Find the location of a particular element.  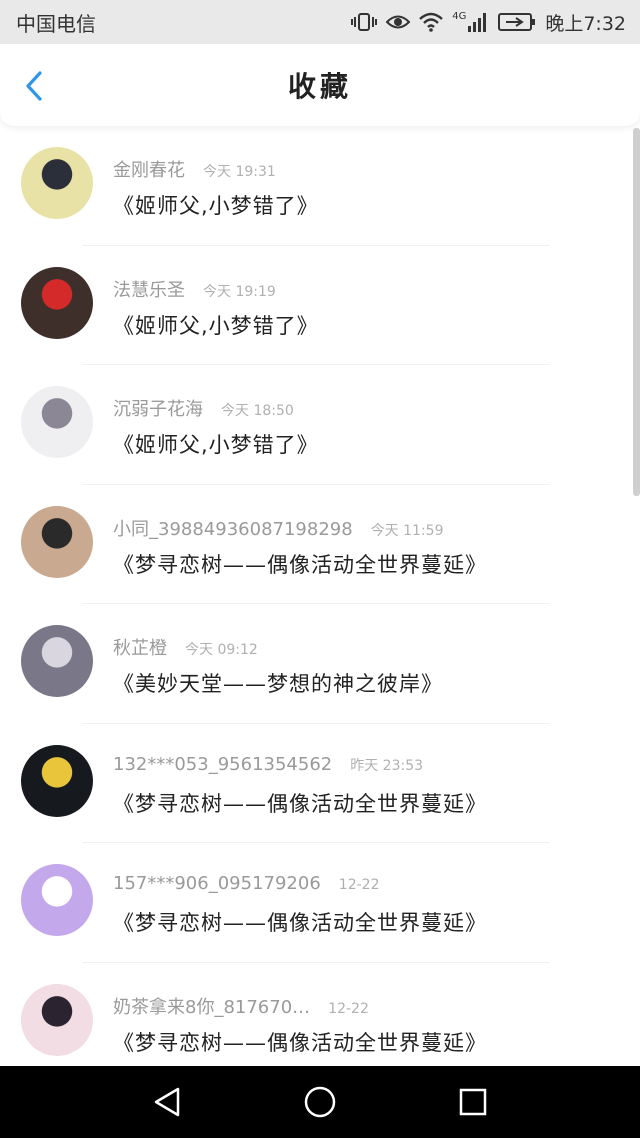

item-meta: 小同_39884936087198298 今天 11:59 is located at coordinates (278, 528).